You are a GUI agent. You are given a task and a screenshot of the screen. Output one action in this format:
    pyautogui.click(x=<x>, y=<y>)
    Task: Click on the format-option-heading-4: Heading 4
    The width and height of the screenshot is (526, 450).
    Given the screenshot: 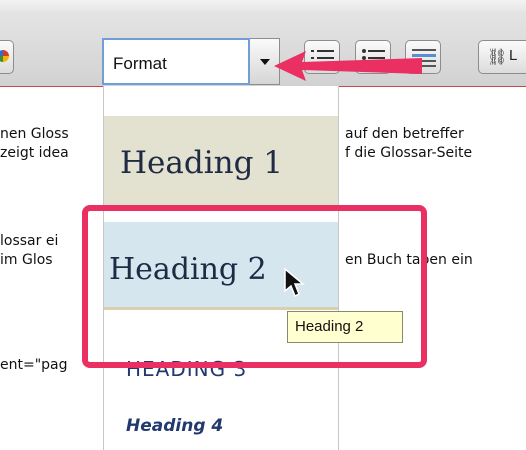 What is the action you would take?
    pyautogui.click(x=221, y=426)
    